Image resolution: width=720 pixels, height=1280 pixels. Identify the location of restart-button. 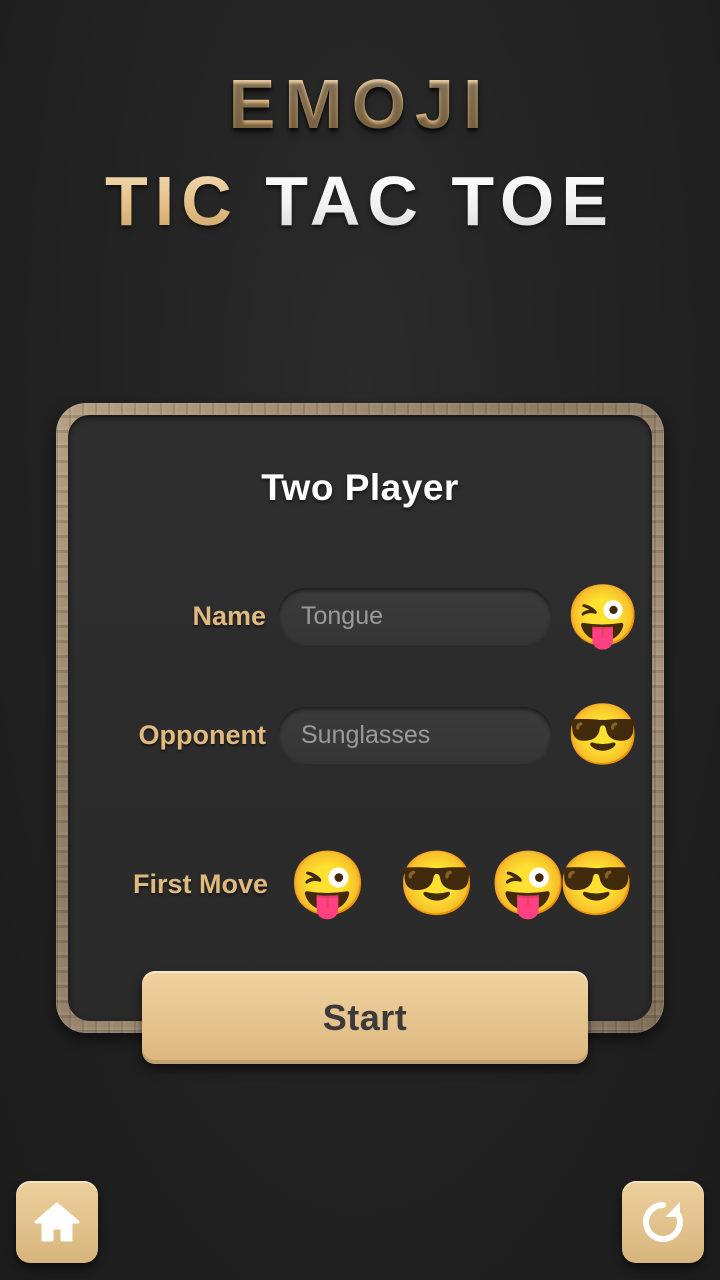
(663, 1222).